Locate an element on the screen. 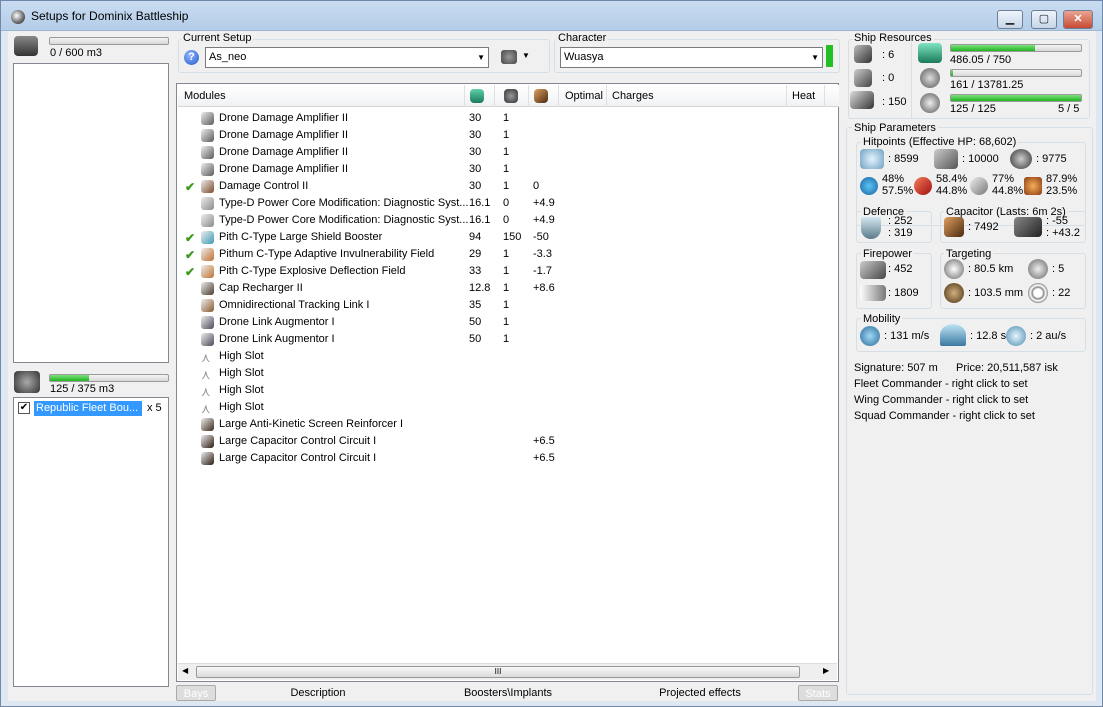 The width and height of the screenshot is (1103, 707). scroll-thumb: III is located at coordinates (498, 672).